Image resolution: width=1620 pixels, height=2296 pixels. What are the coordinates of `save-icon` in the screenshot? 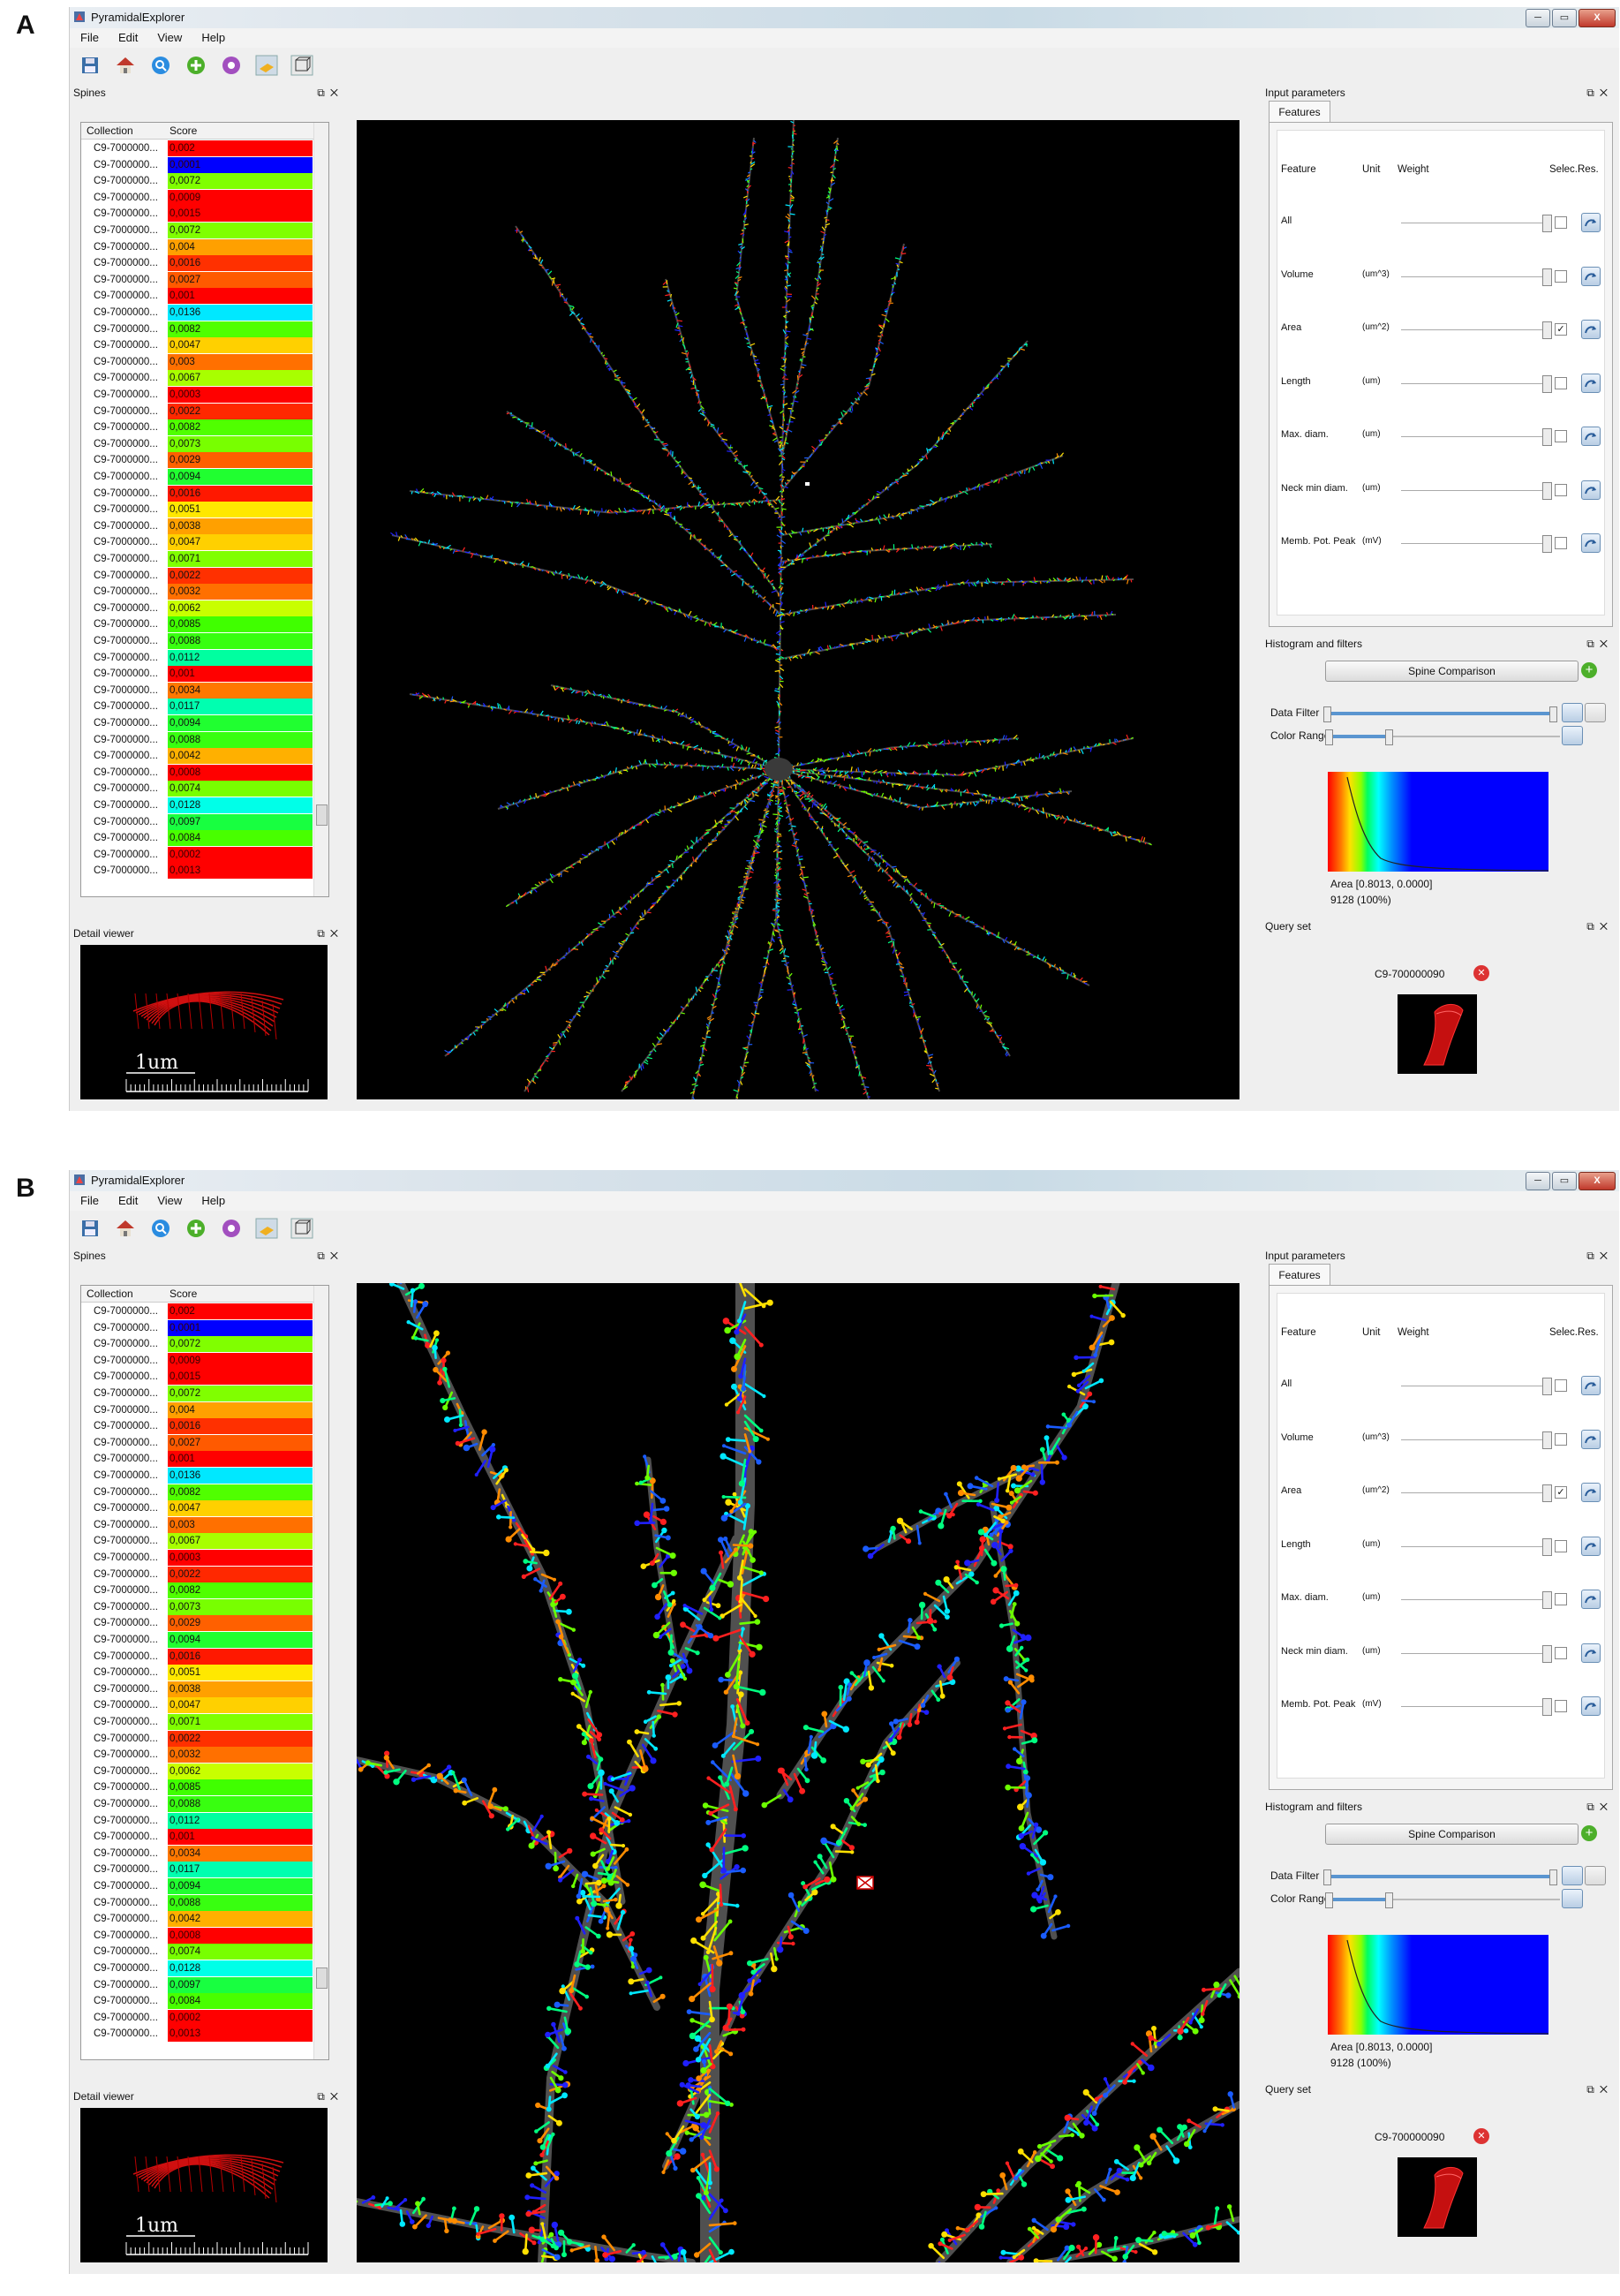 It's located at (90, 1228).